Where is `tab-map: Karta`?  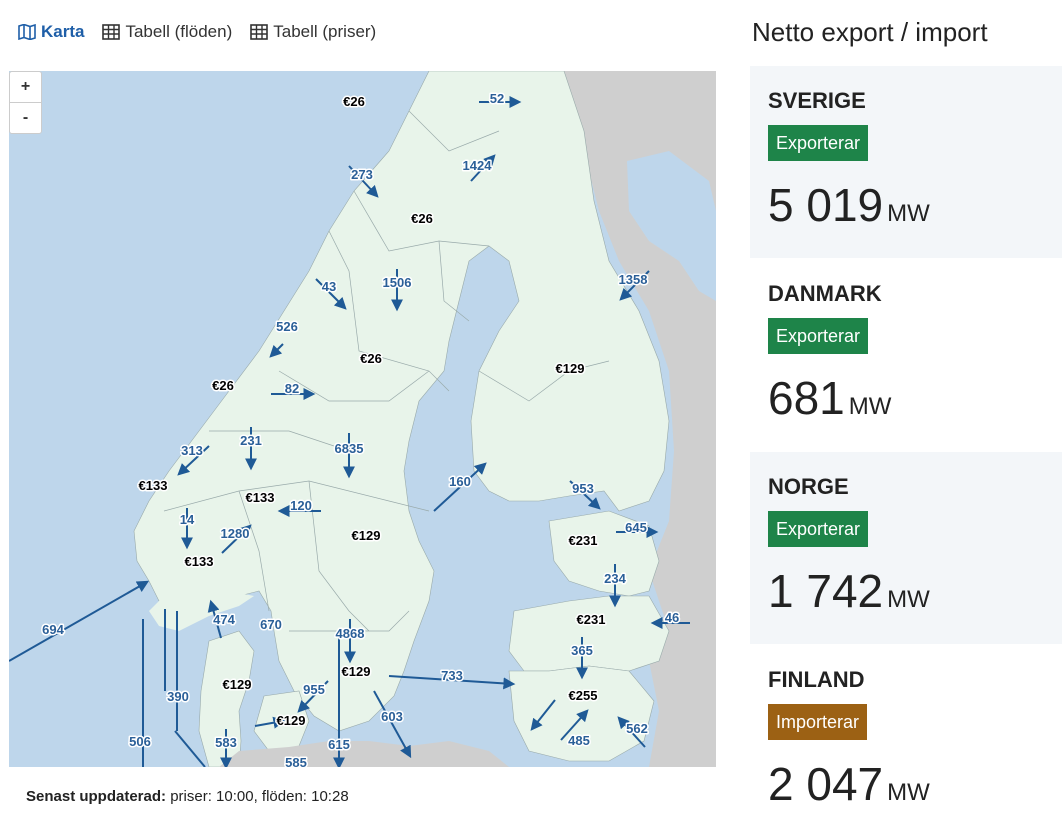
tab-map: Karta is located at coordinates (51, 32).